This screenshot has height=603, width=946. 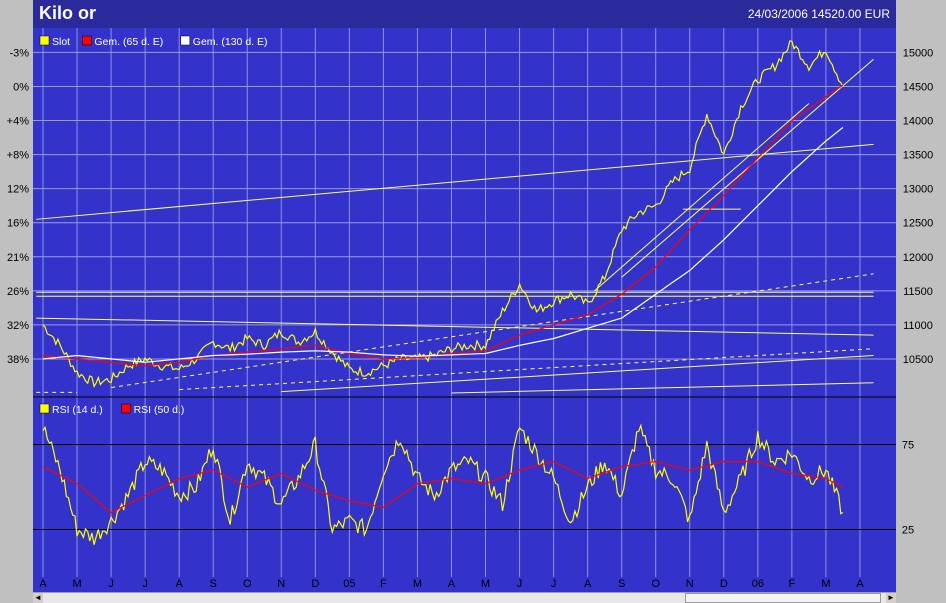 What do you see at coordinates (891, 598) in the screenshot?
I see `scroll-right-button: ►` at bounding box center [891, 598].